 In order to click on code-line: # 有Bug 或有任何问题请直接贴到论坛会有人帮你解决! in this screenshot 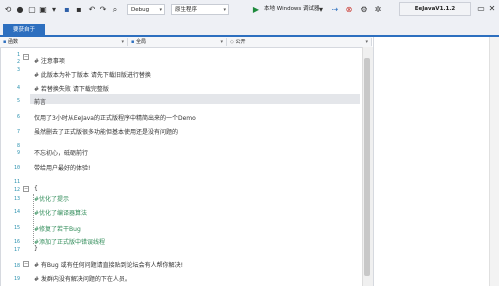, I will do `click(108, 265)`.